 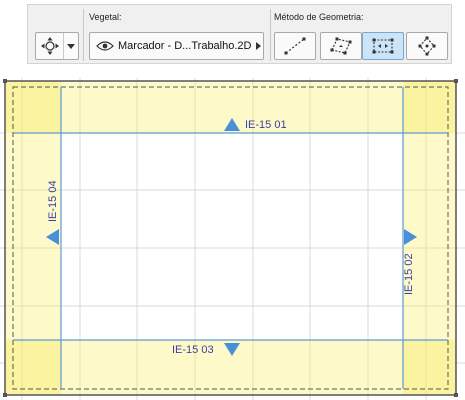 I want to click on marker-placement-icon, so click(x=50, y=46).